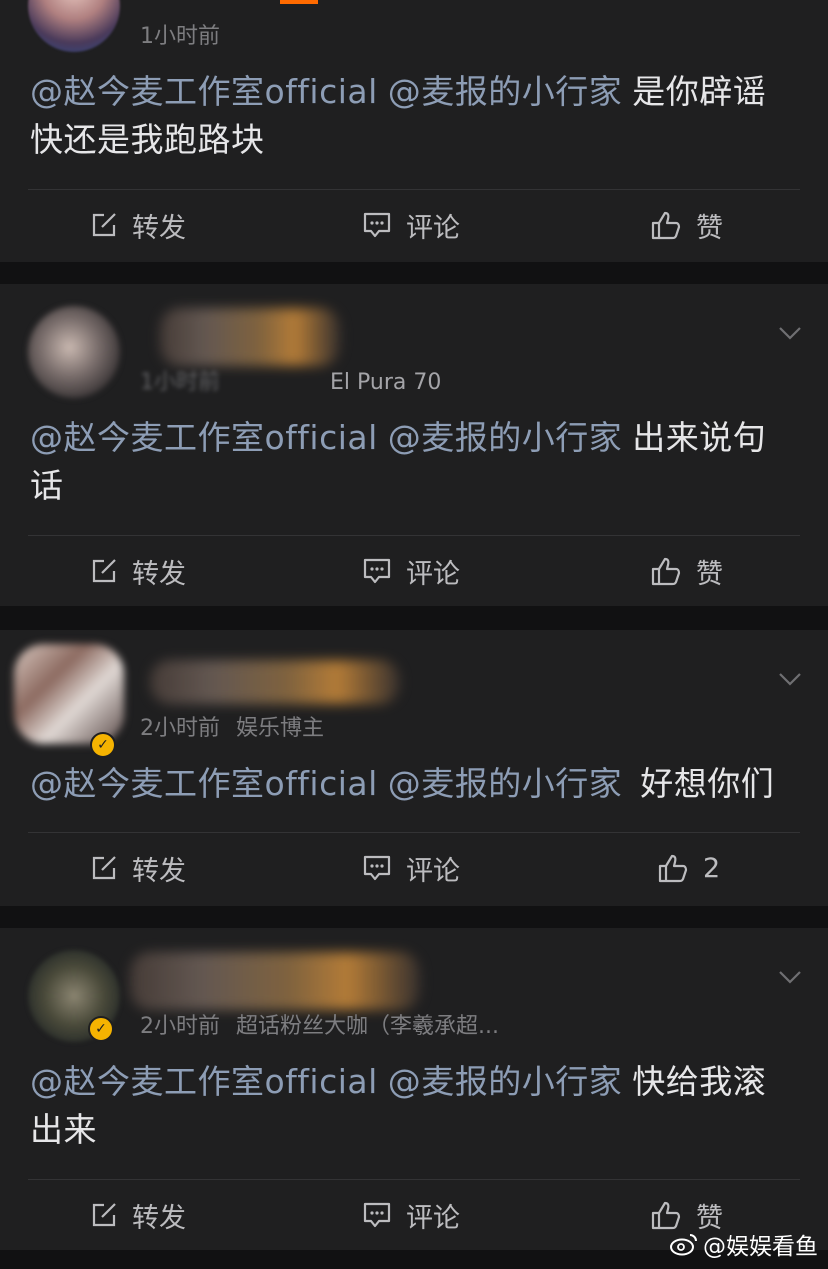 The width and height of the screenshot is (828, 1269). What do you see at coordinates (280, 728) in the screenshot?
I see `comment-source: 娱乐博主` at bounding box center [280, 728].